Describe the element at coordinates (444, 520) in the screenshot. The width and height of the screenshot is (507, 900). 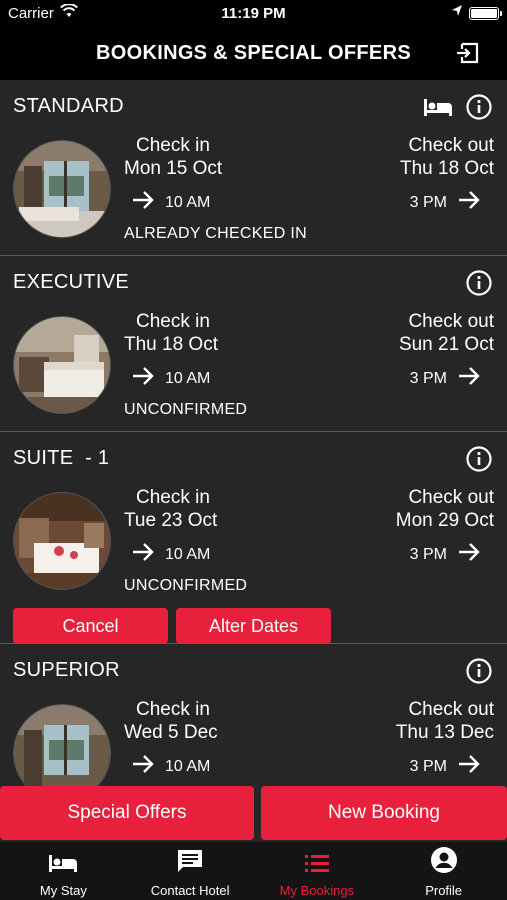
I see `checkout-date: Mon 29 Oct` at that location.